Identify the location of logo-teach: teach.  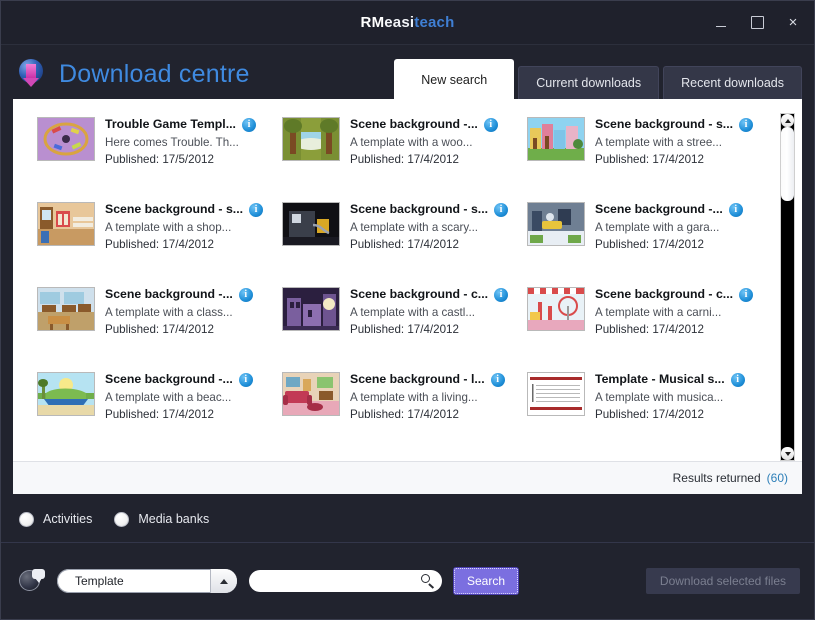
(434, 22).